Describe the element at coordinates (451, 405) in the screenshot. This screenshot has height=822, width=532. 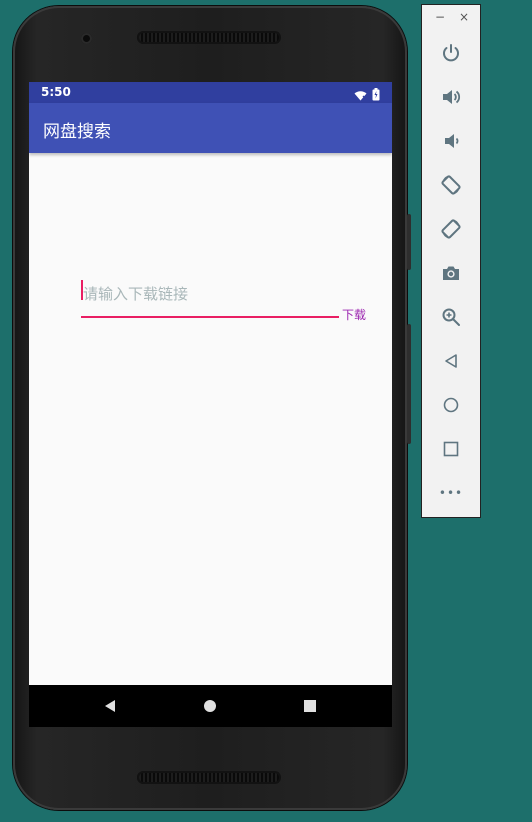
I see `emulator-home-icon` at that location.